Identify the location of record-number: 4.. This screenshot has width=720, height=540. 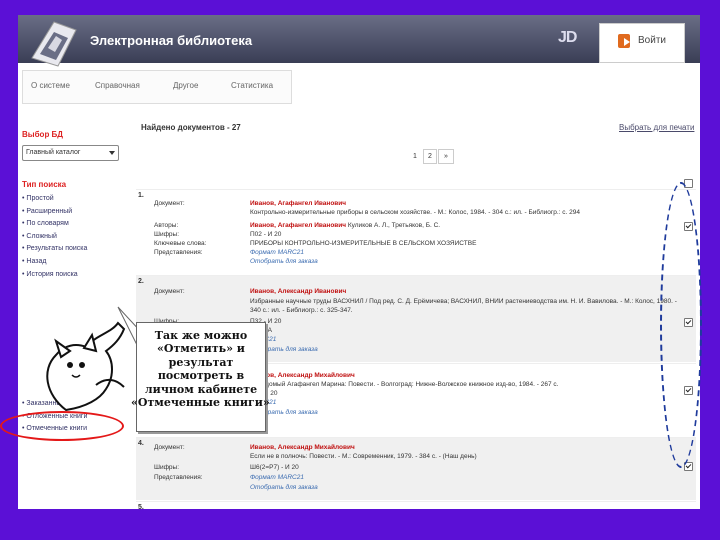
(141, 443).